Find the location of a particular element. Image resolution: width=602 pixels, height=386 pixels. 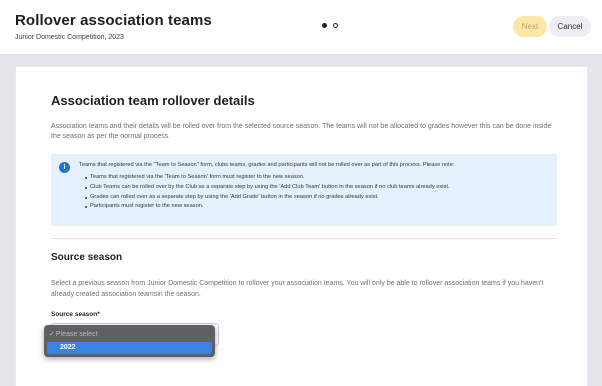

next-button: Next is located at coordinates (530, 26).